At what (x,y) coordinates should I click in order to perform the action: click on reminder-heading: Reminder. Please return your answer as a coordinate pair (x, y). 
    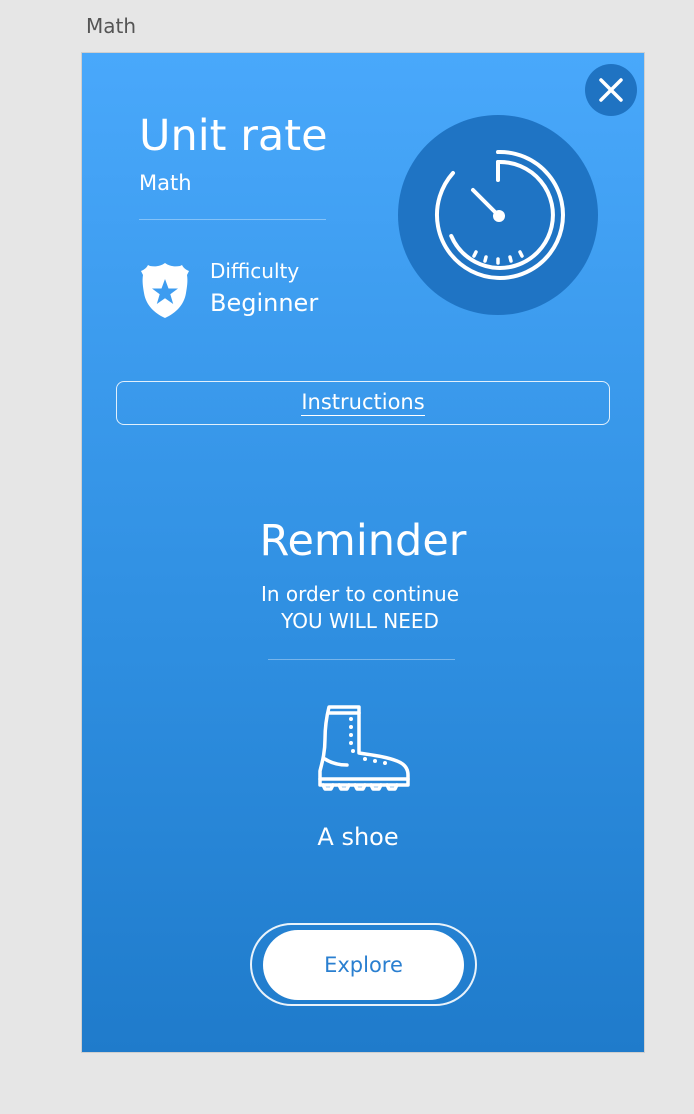
    Looking at the image, I should click on (363, 541).